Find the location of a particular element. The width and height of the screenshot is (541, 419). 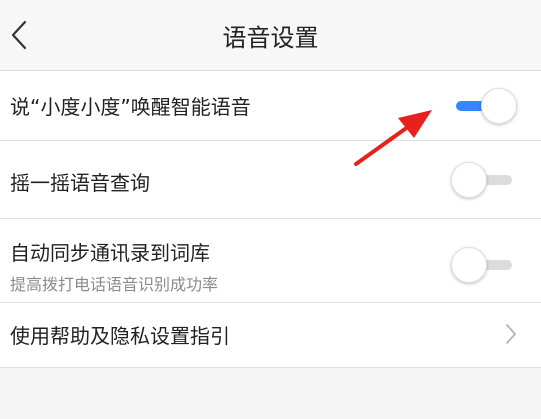

chevron-left-icon is located at coordinates (19, 35).